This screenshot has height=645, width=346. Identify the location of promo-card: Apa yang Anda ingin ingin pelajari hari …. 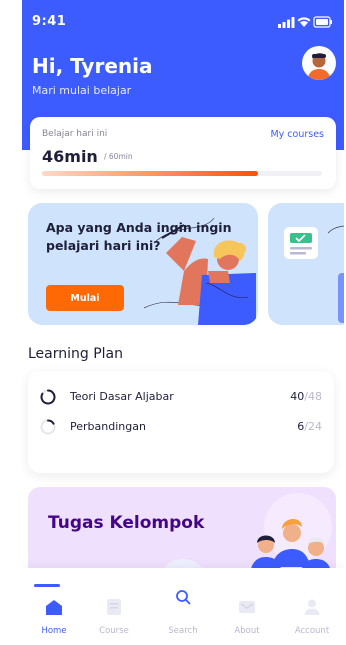
(143, 264).